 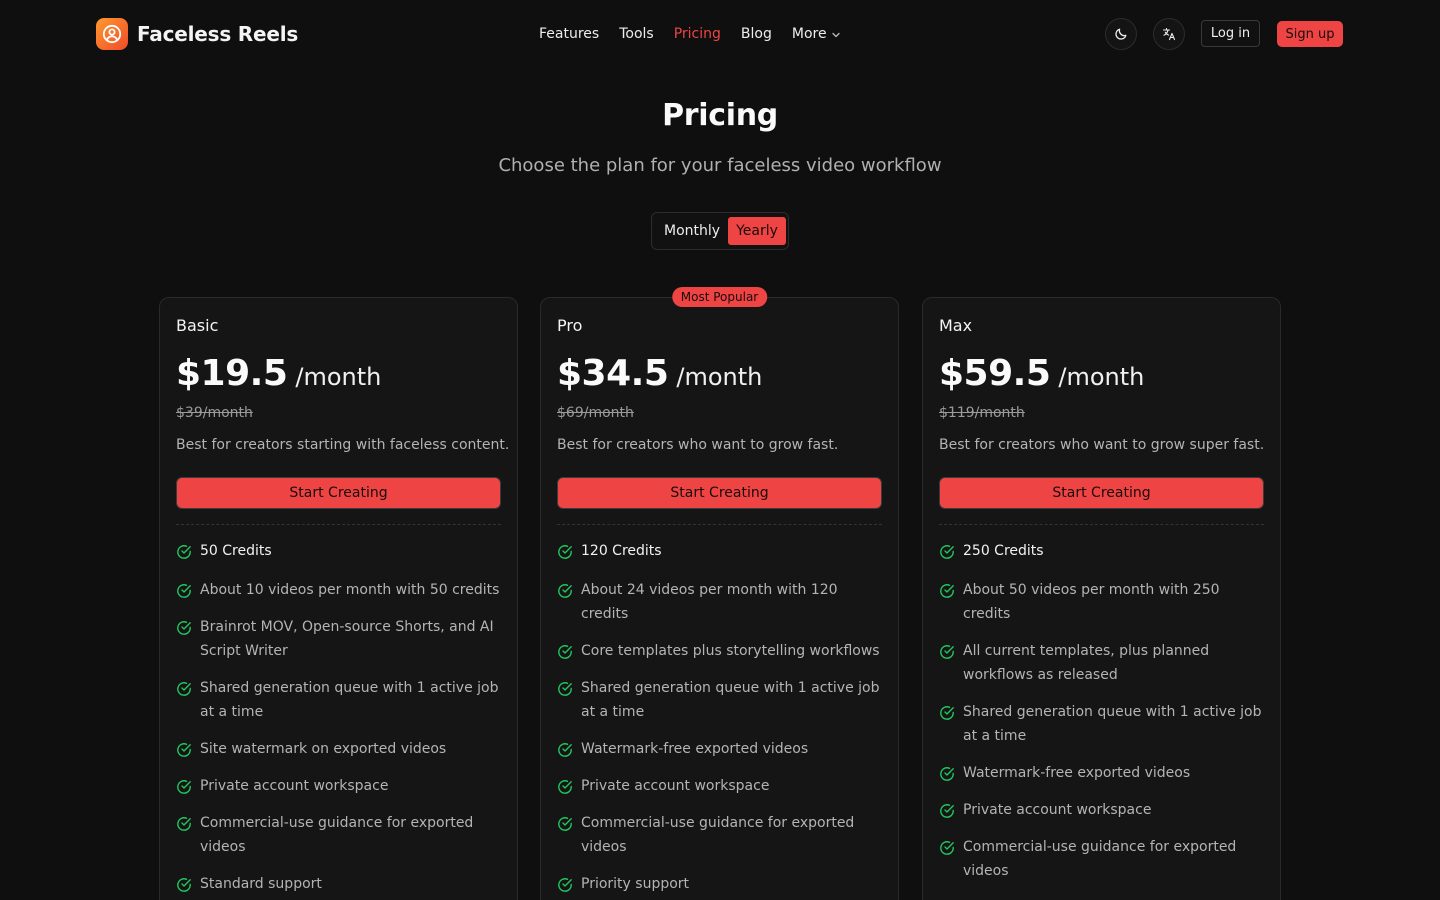 What do you see at coordinates (595, 413) in the screenshot?
I see `plan-old-price: $69/month` at bounding box center [595, 413].